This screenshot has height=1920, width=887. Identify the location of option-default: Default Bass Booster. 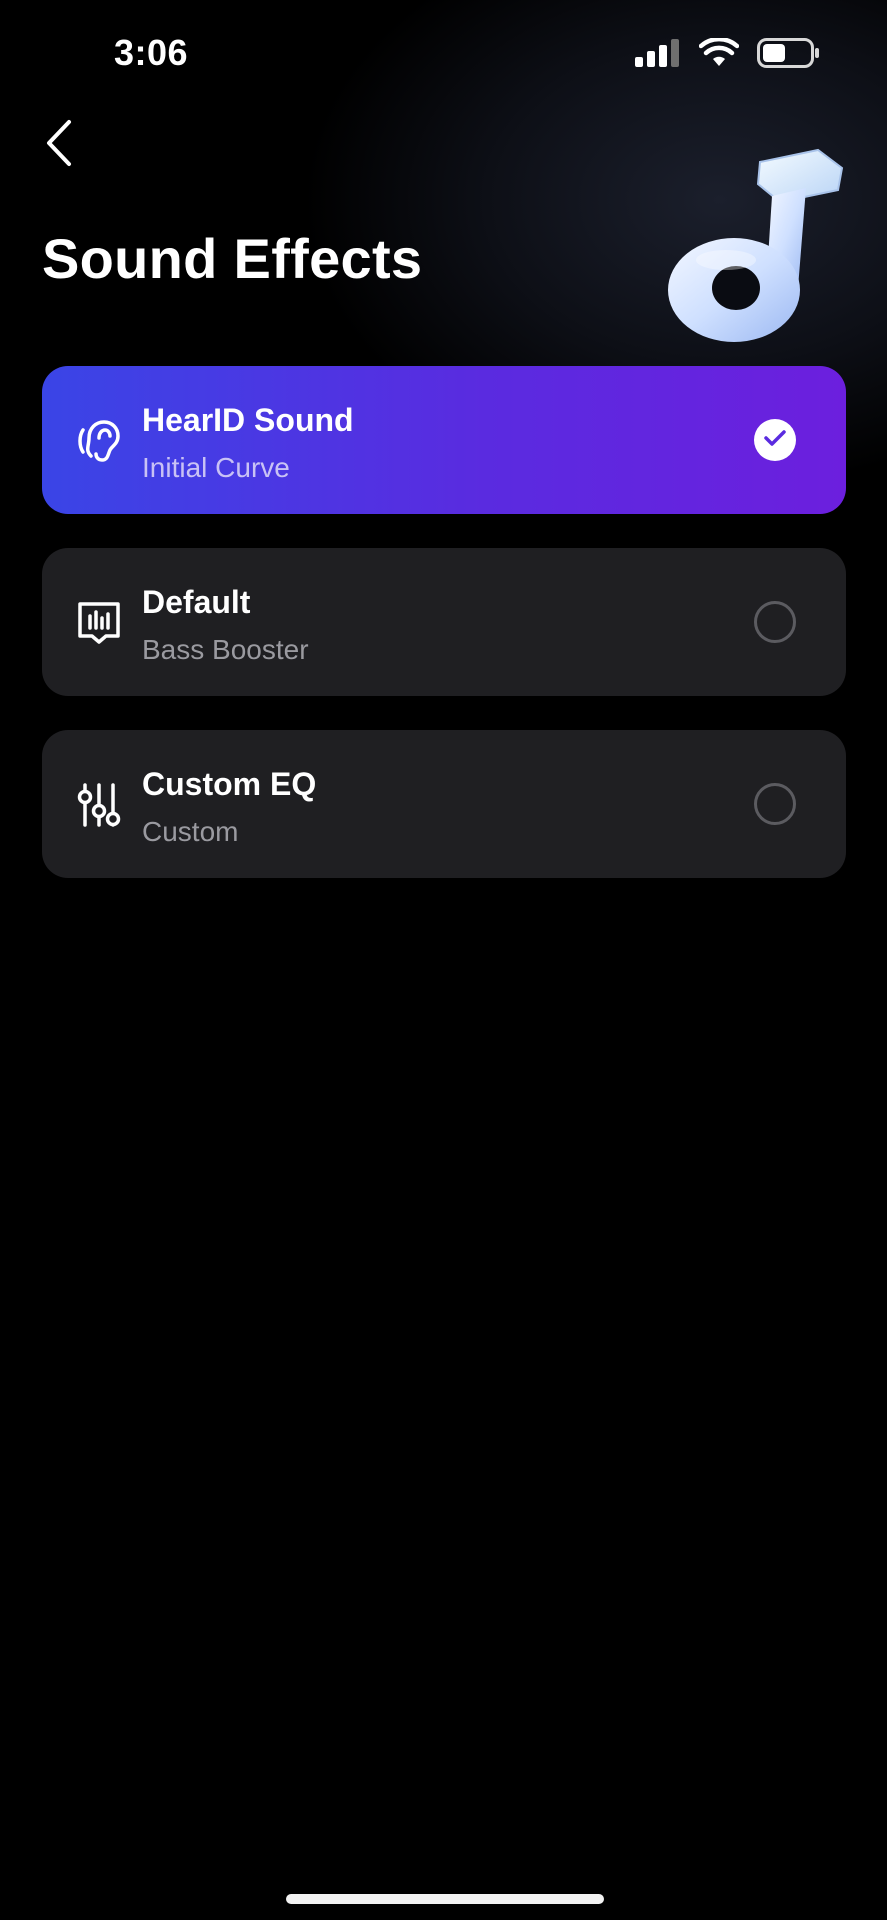
(444, 622).